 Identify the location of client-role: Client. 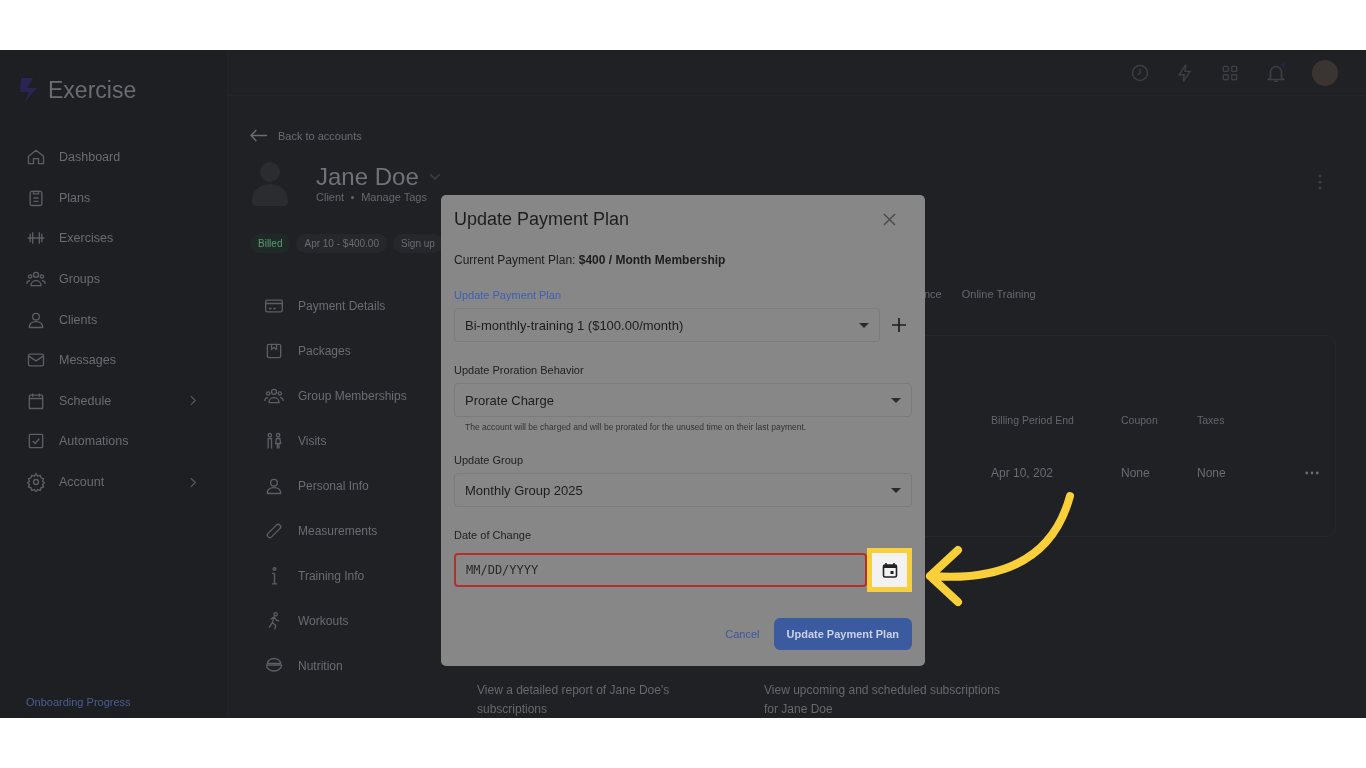
(330, 197).